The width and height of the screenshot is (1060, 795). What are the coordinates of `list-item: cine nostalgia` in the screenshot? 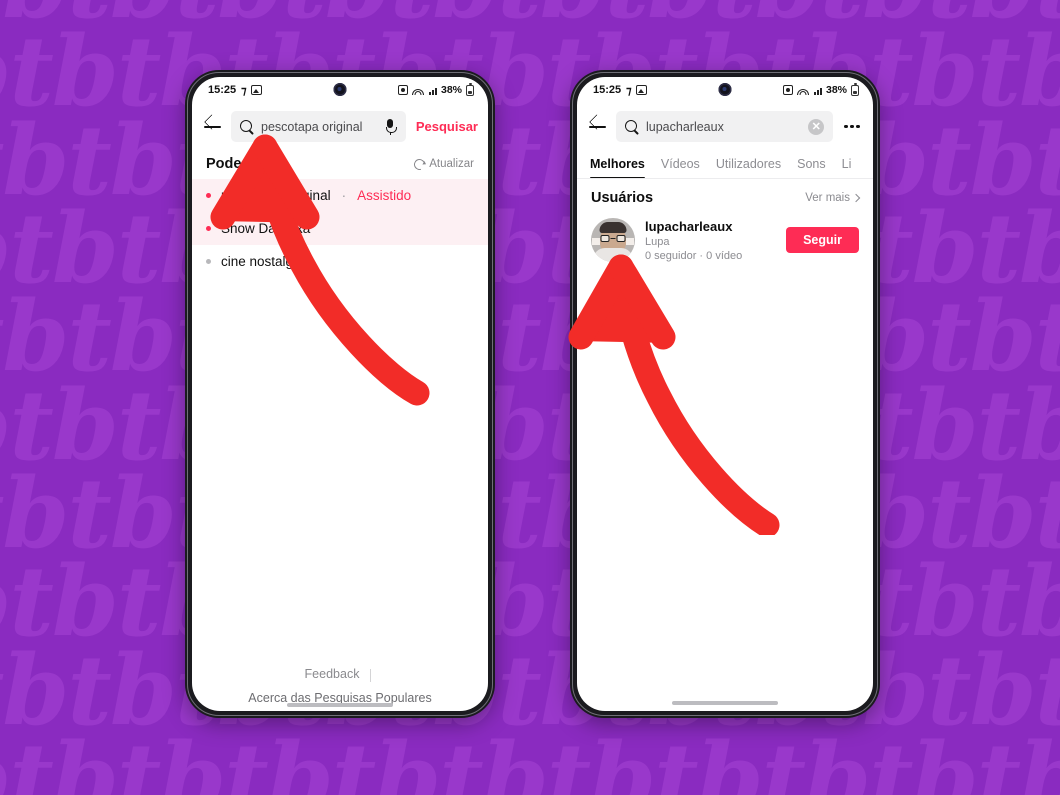 It's located at (340, 261).